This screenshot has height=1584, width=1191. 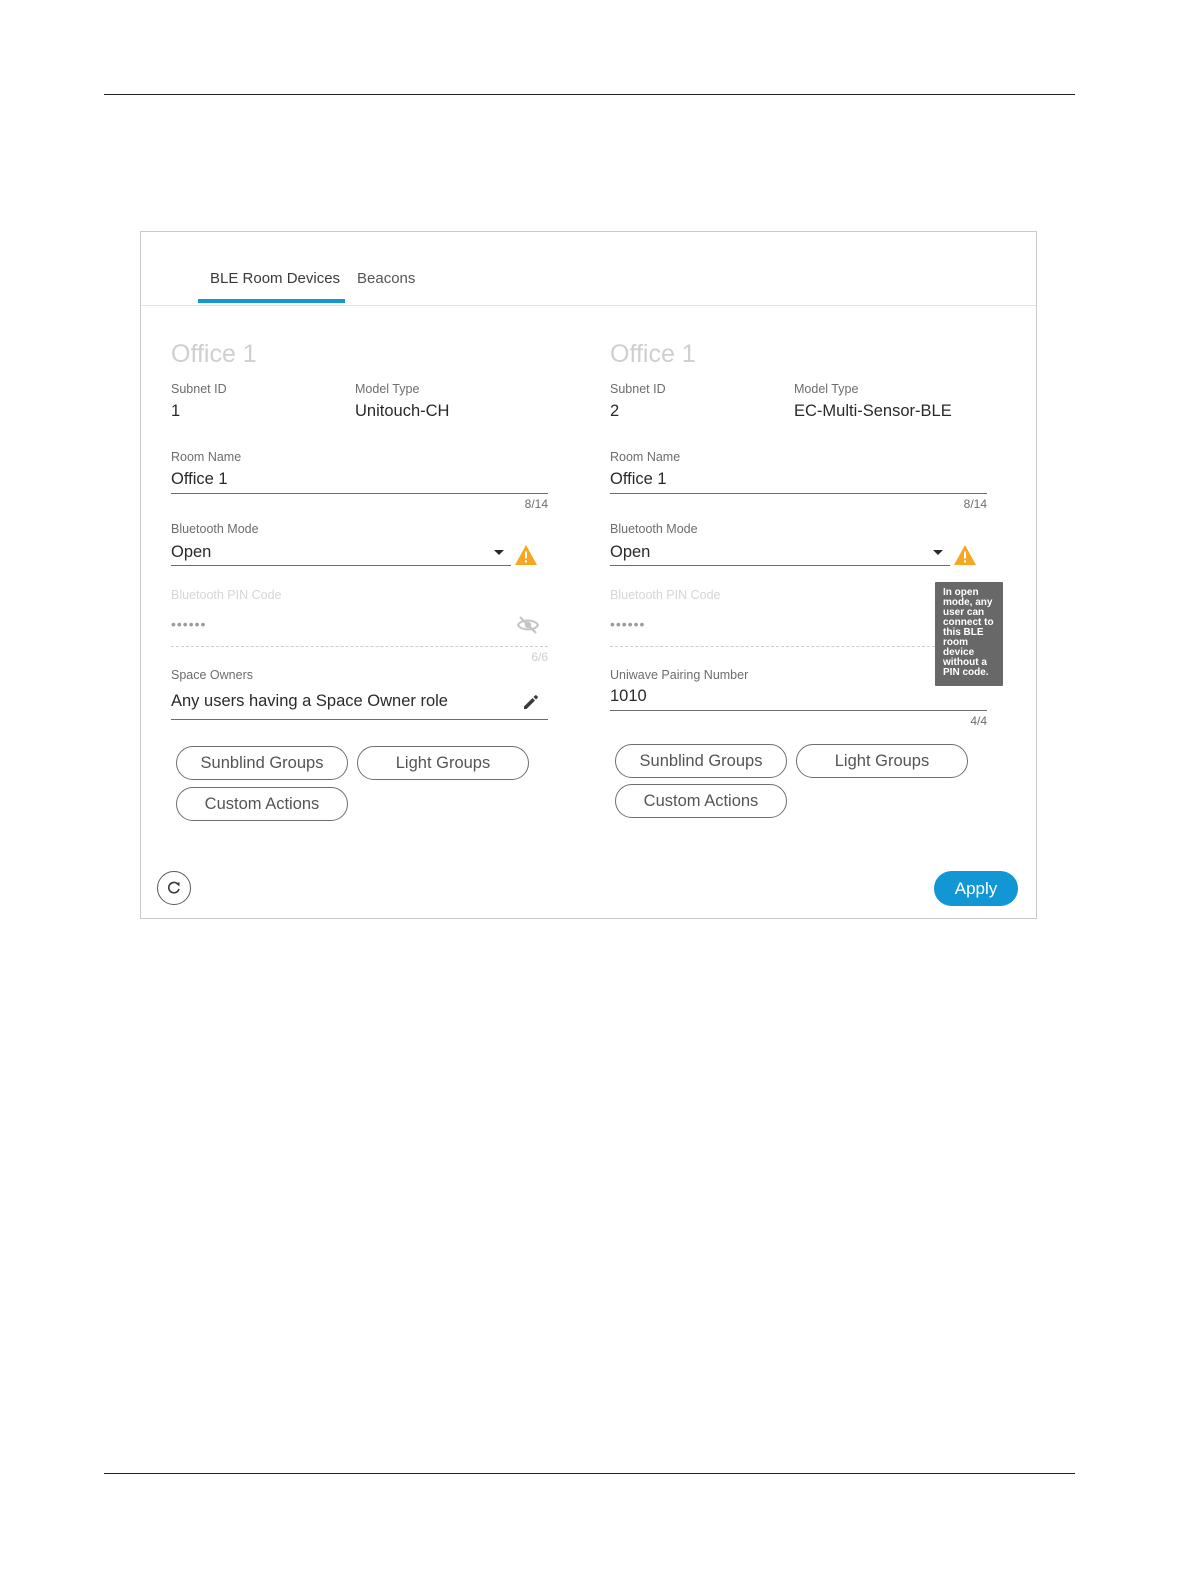 What do you see at coordinates (615, 411) in the screenshot?
I see `subnet-id-value: 2` at bounding box center [615, 411].